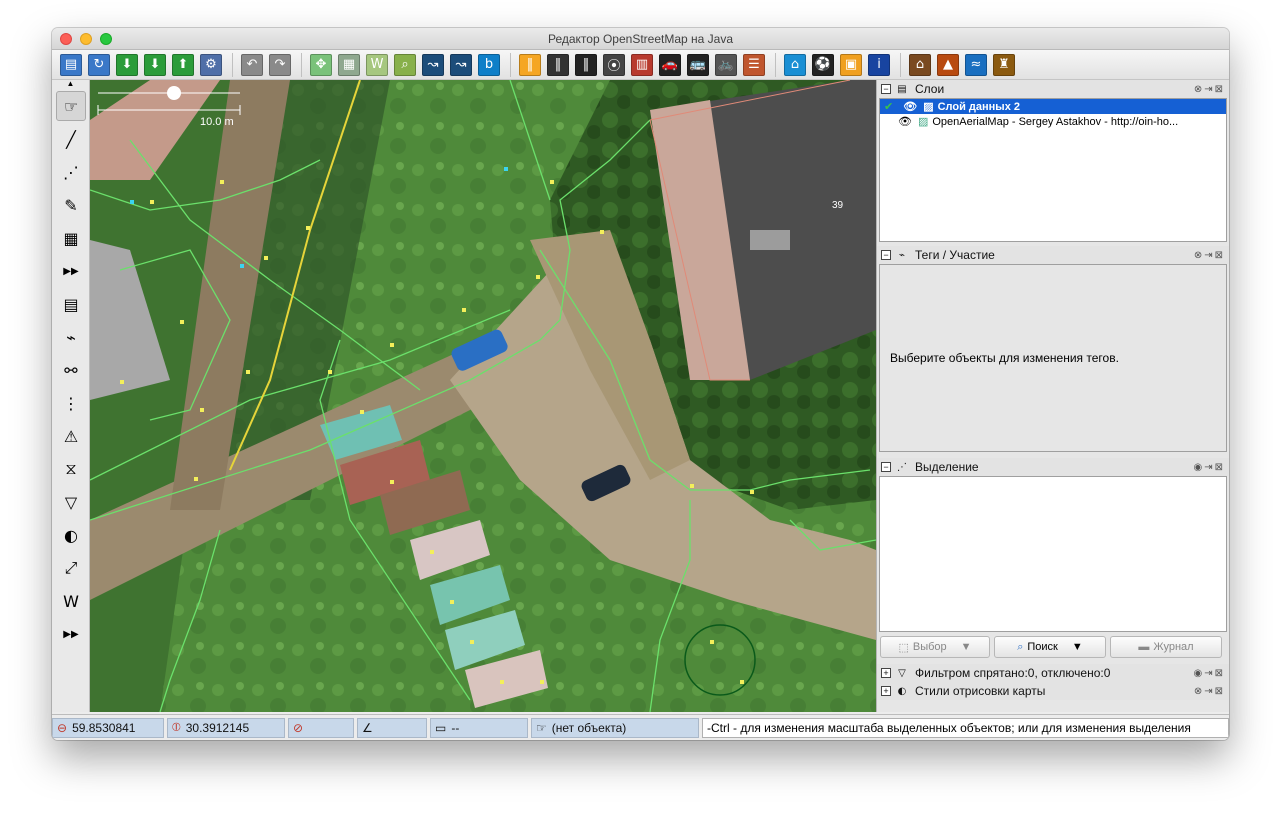 This screenshot has height=813, width=1280. What do you see at coordinates (935, 647) in the screenshot?
I see `select-button: ⬚ Выбор ▼` at bounding box center [935, 647].